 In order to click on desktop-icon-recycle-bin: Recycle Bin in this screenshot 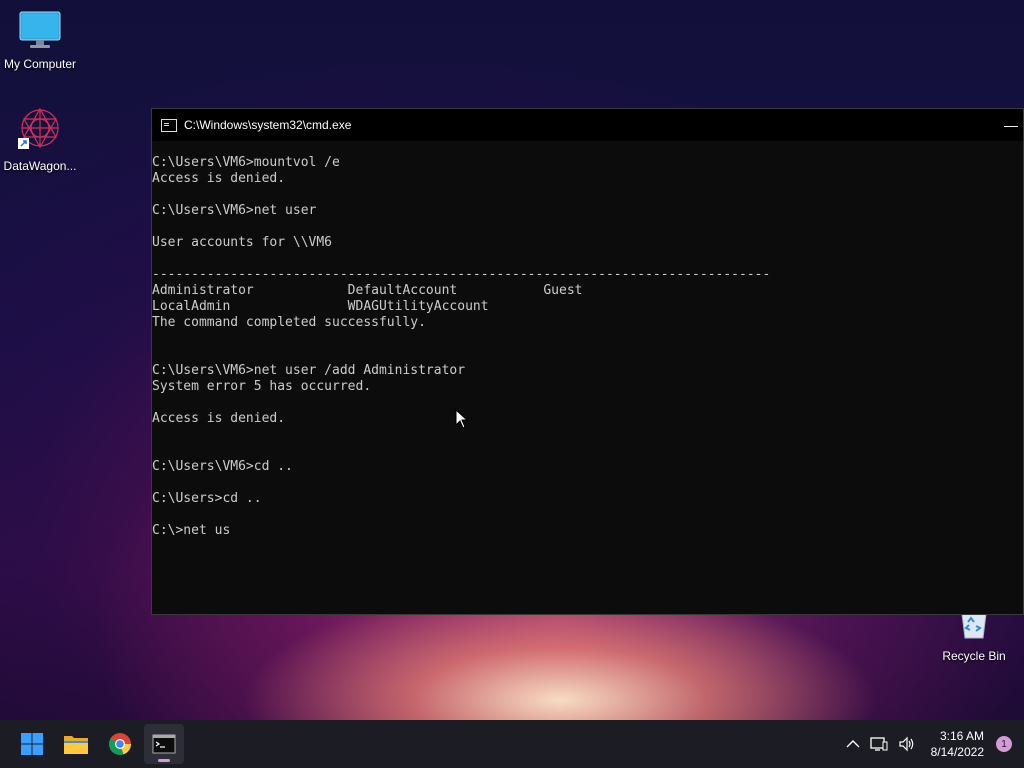, I will do `click(974, 637)`.